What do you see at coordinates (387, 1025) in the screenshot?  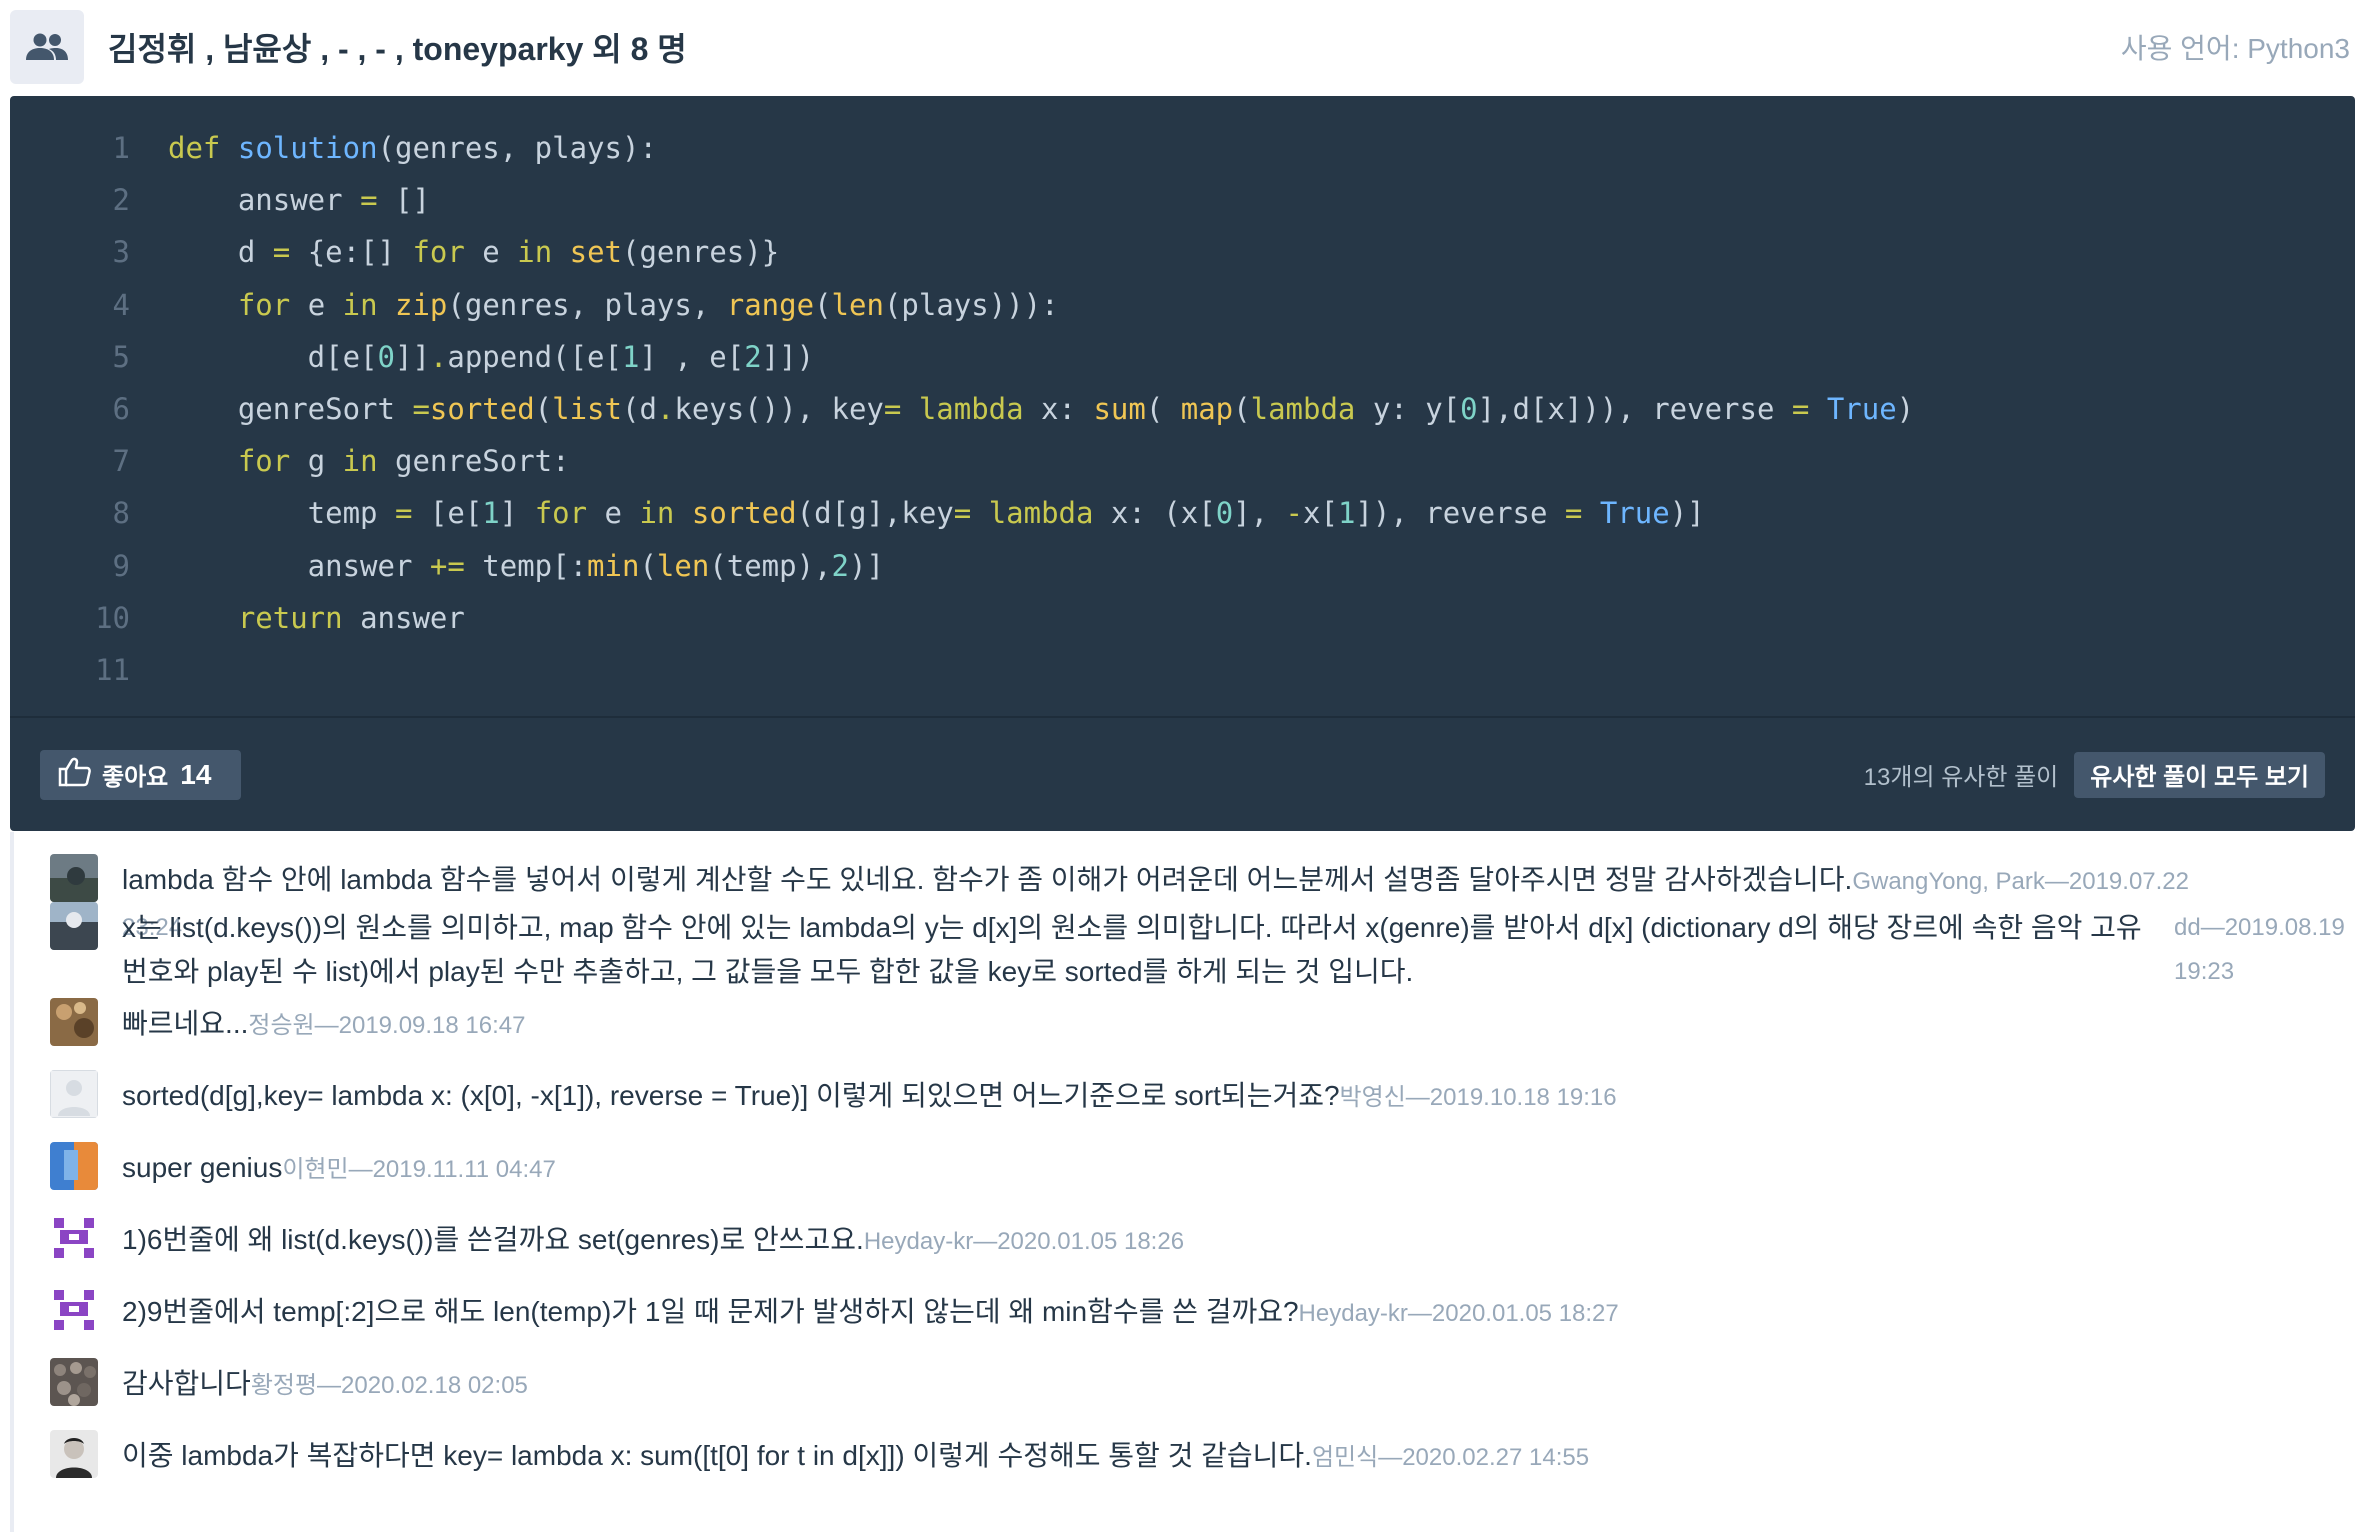 I see `comment-meta: 정승원—2019.09.18 16:47` at bounding box center [387, 1025].